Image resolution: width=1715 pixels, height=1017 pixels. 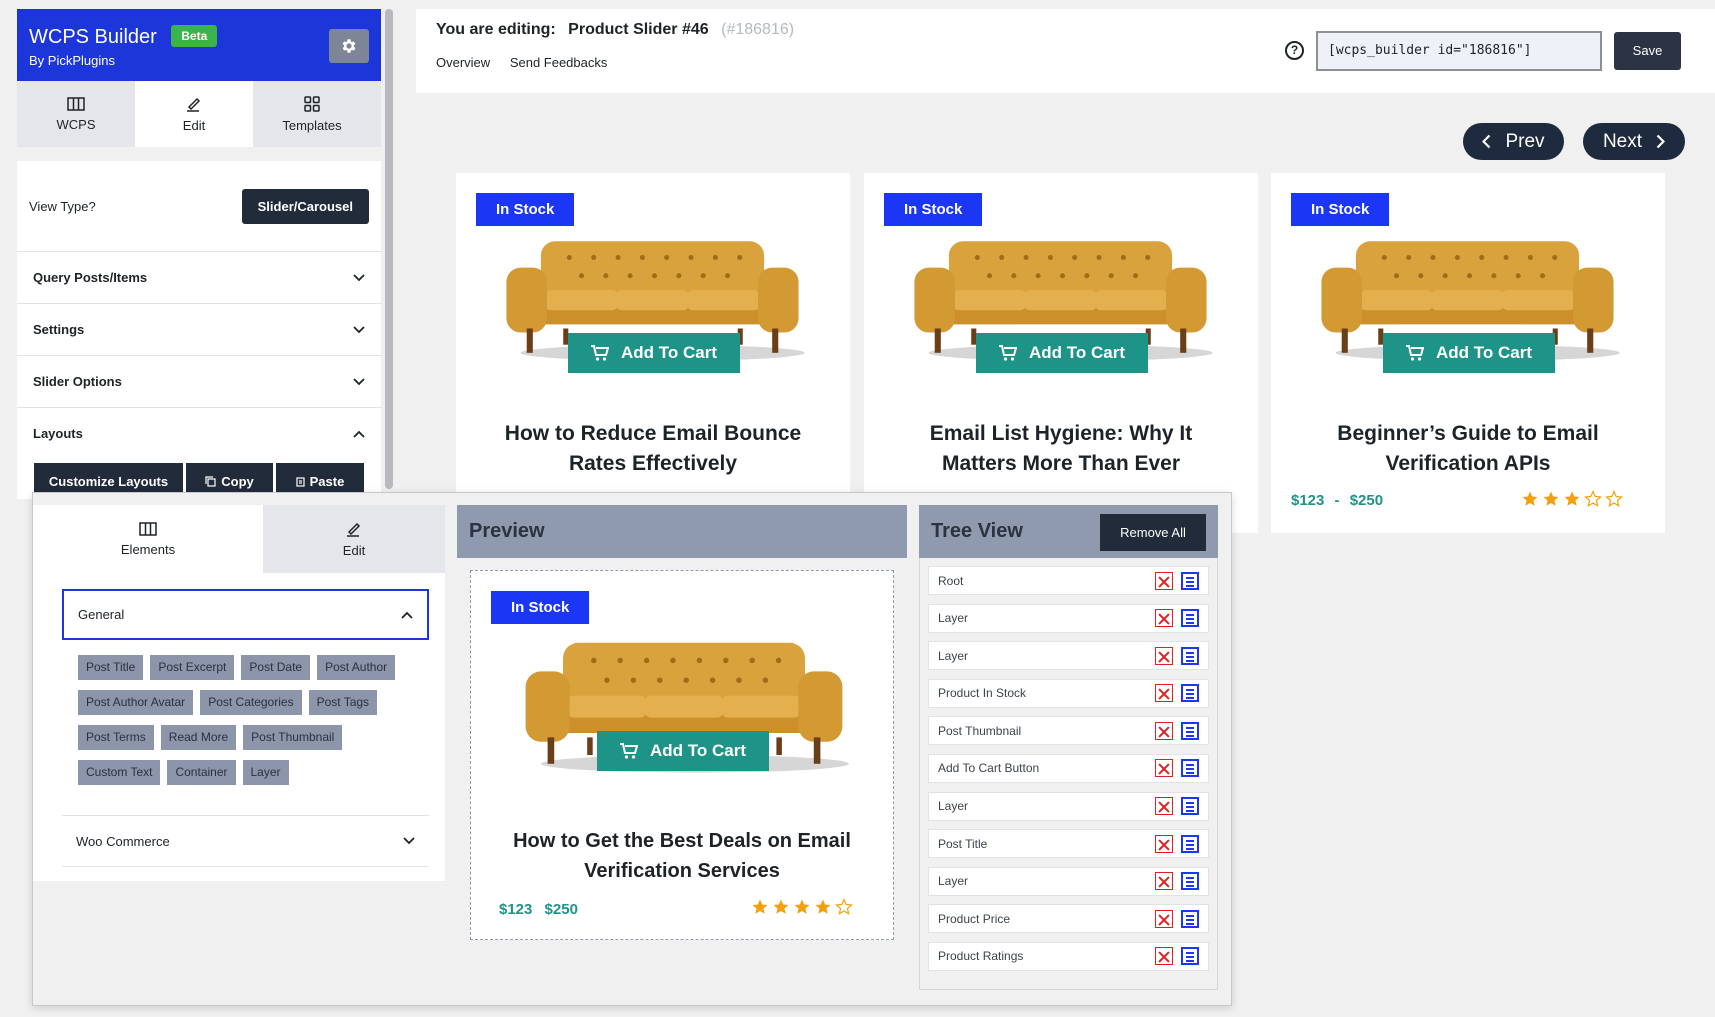 What do you see at coordinates (349, 46) in the screenshot?
I see `settings-button` at bounding box center [349, 46].